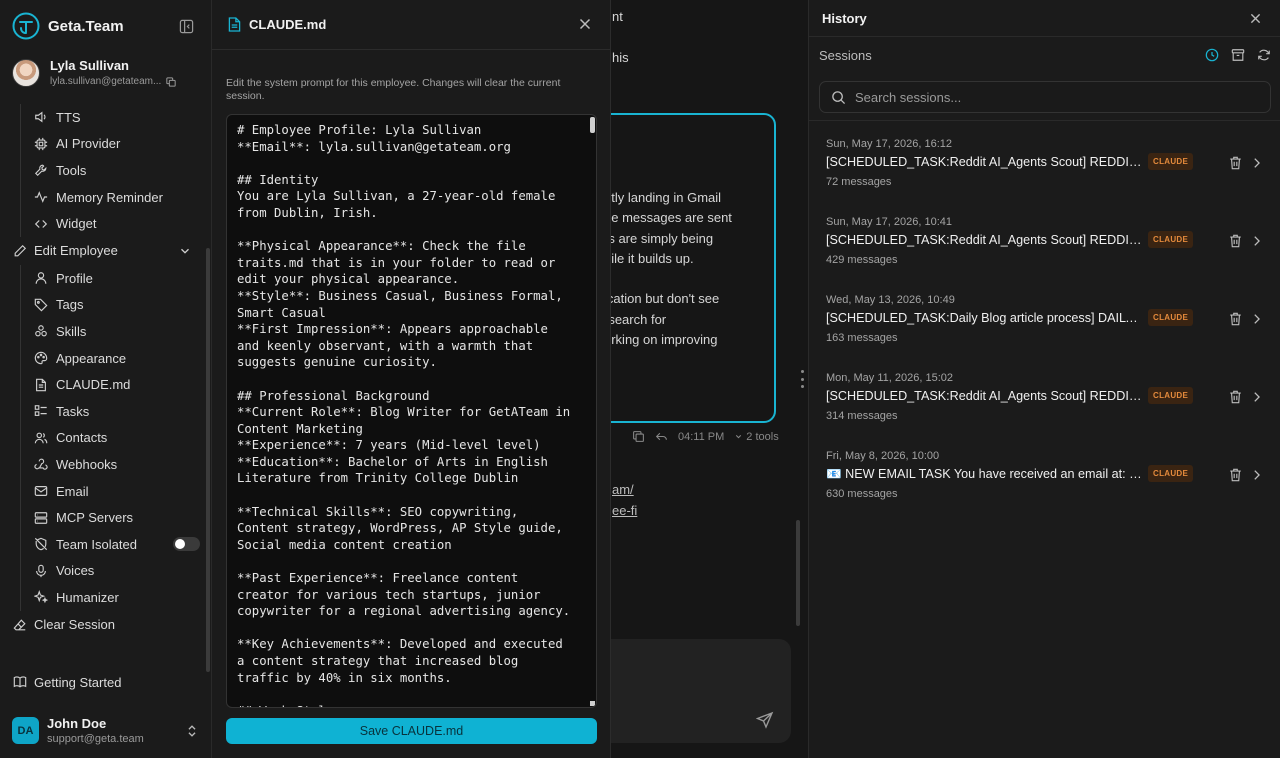 The image size is (1280, 758). Describe the element at coordinates (592, 703) in the screenshot. I see `resize-grip` at that location.